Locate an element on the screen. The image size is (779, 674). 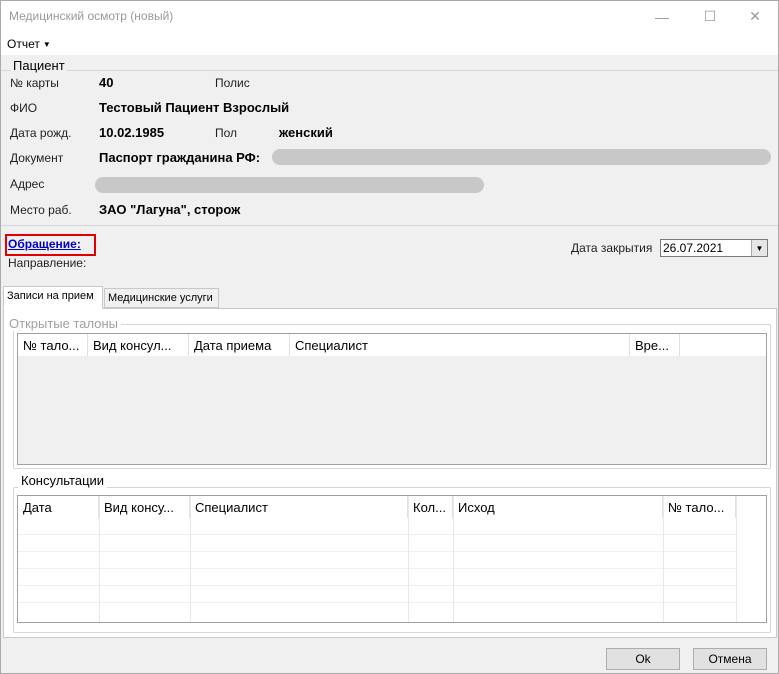
policy-label: Полис is located at coordinates (232, 83).